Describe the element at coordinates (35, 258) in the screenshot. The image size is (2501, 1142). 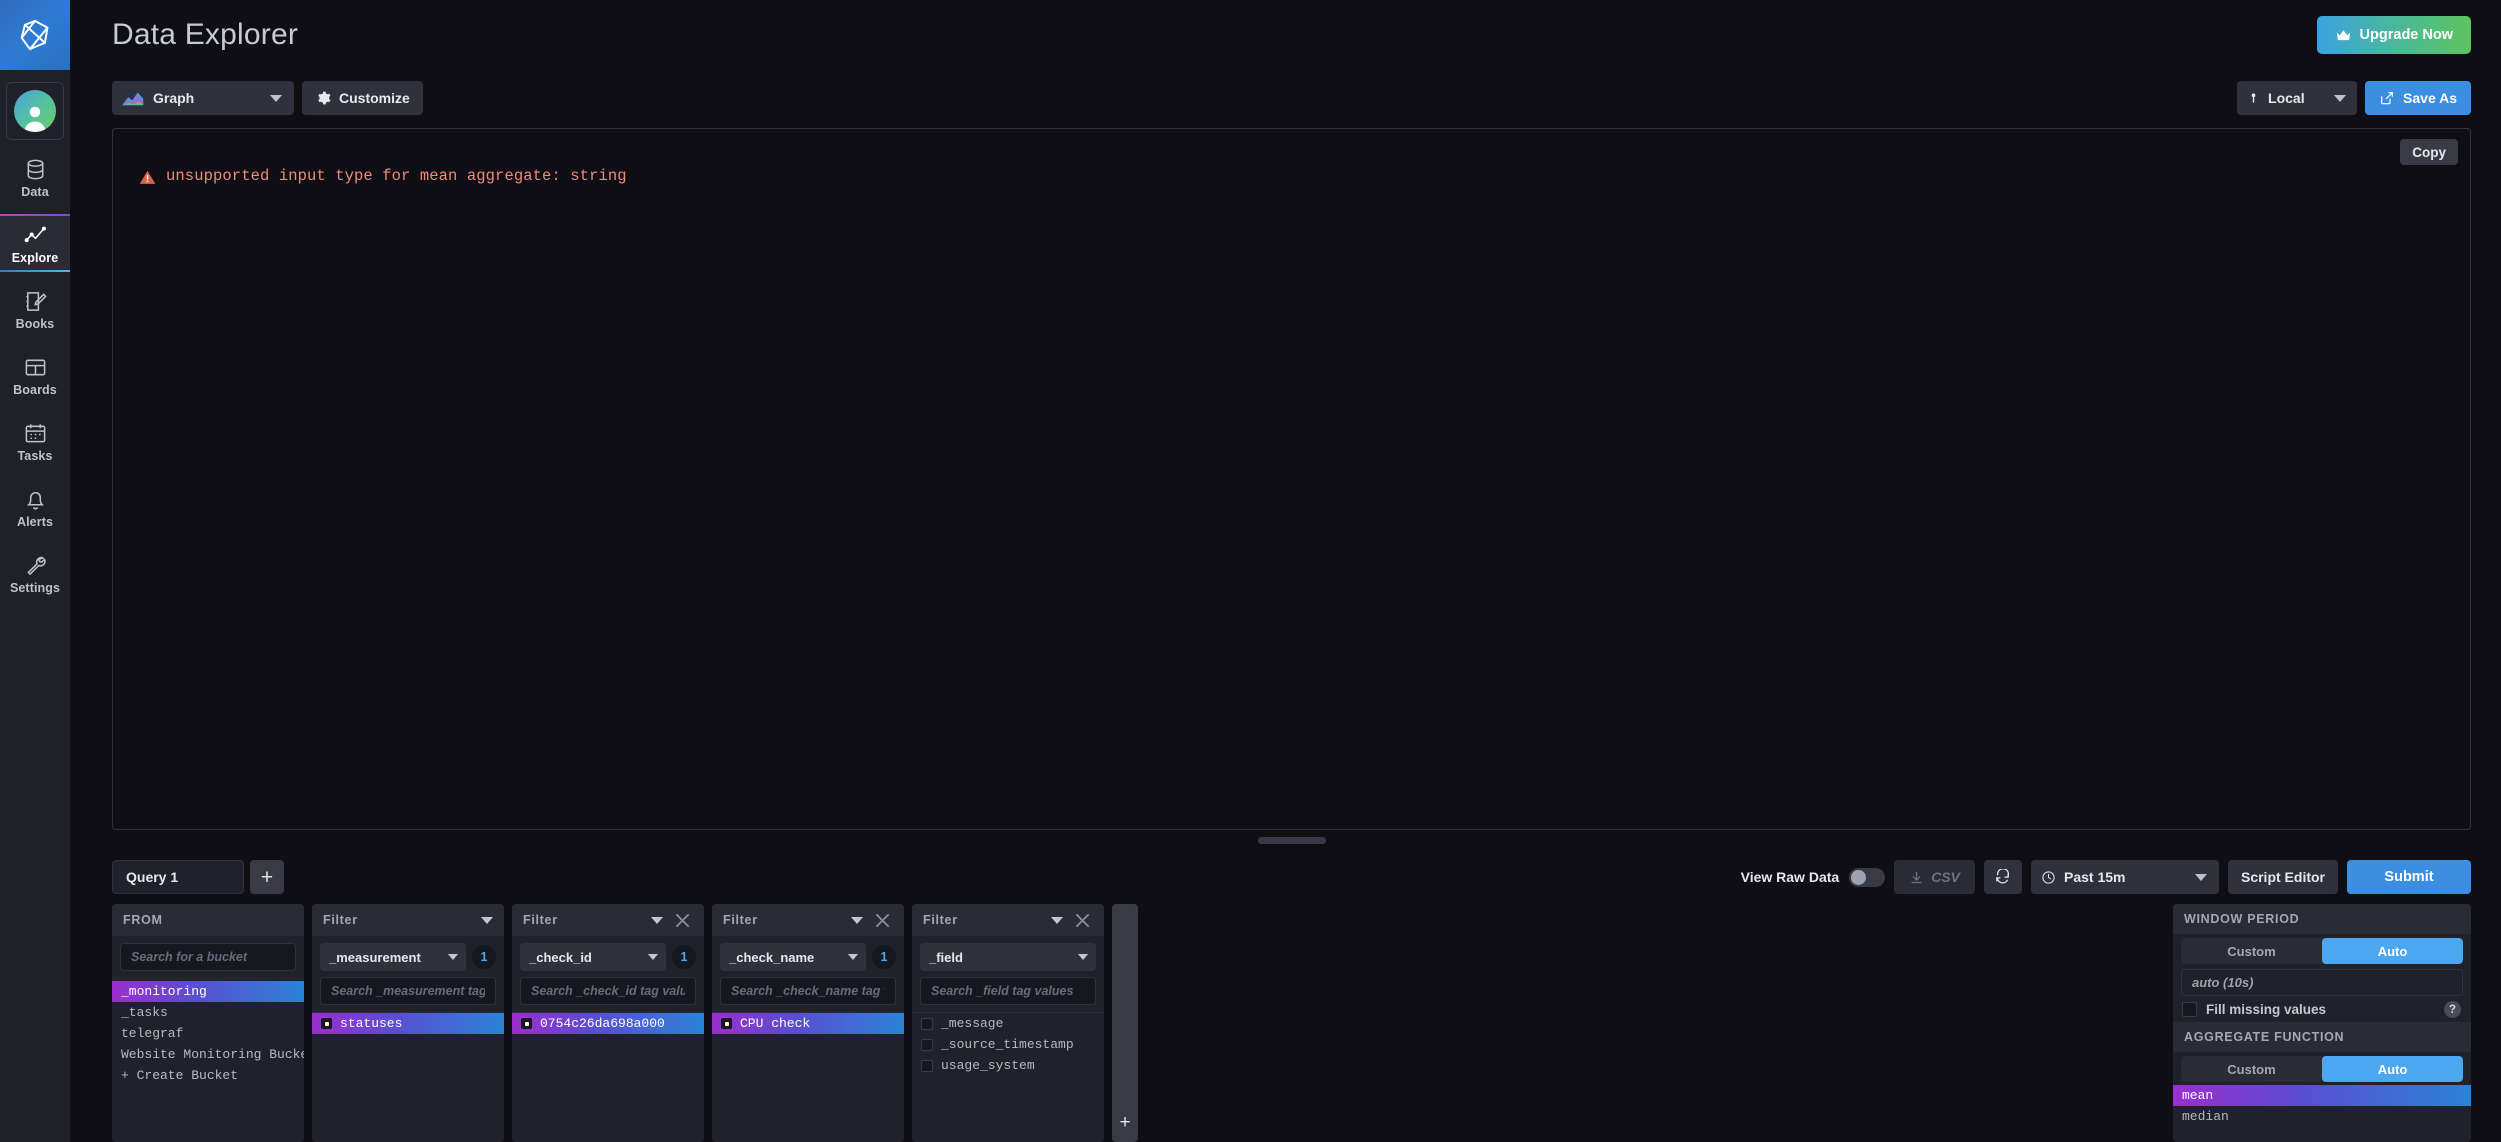
I see `sidebar-item-label: Explore` at that location.